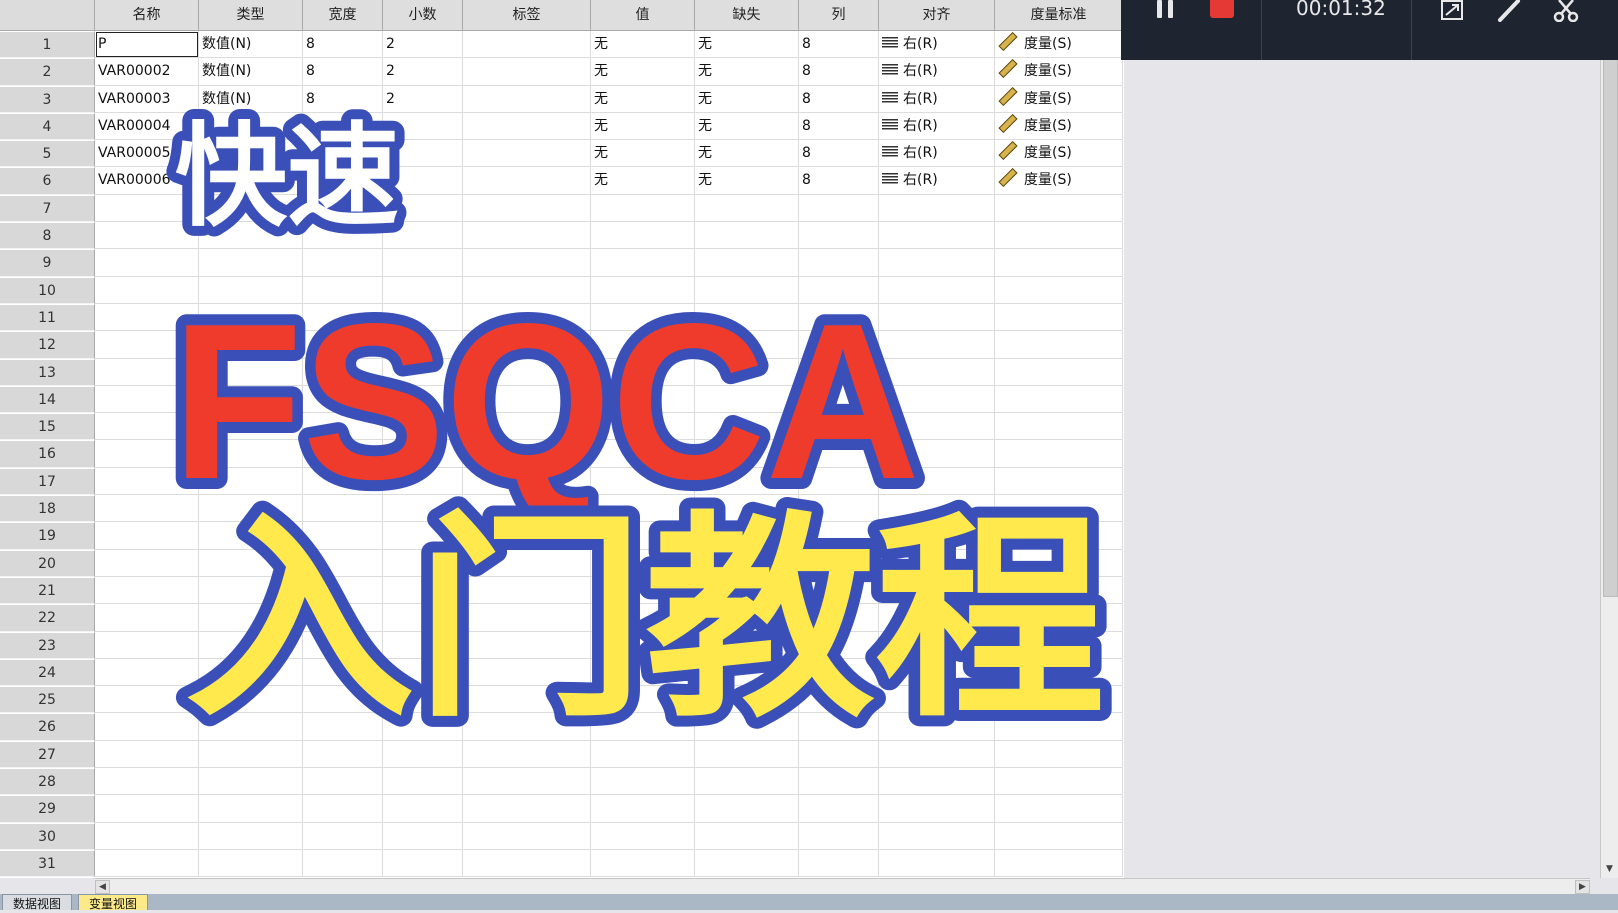  Describe the element at coordinates (47, 863) in the screenshot. I see `row-number: 31` at that location.